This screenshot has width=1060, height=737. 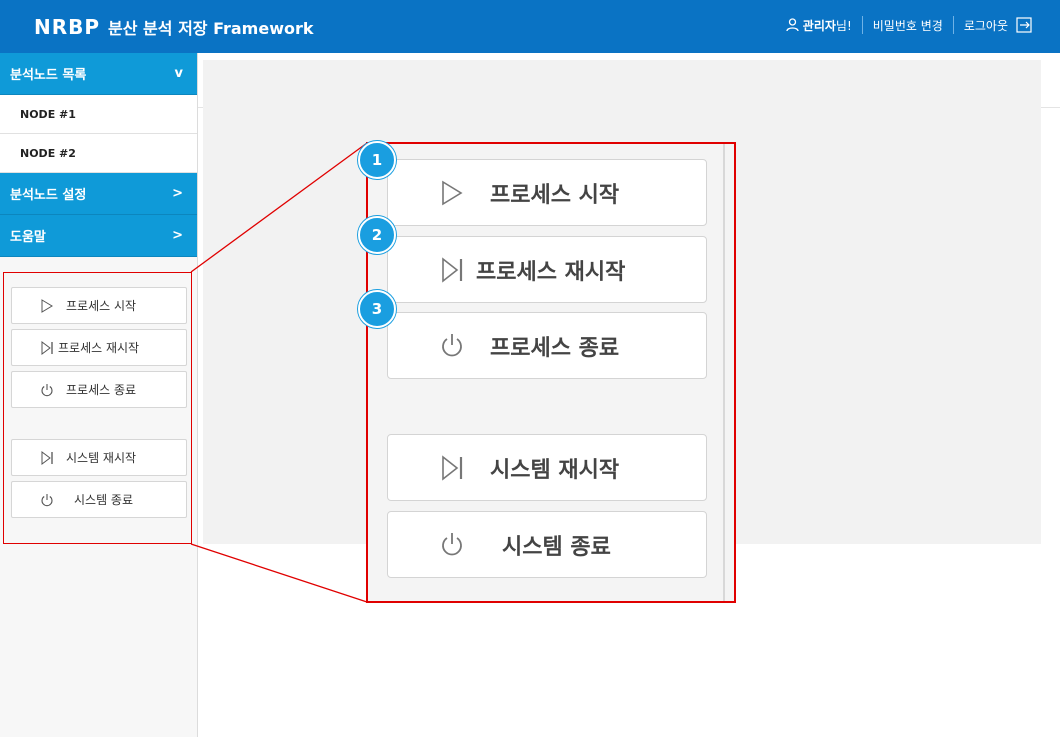 I want to click on menu-node-settings: 분석노드 설정 >, so click(x=98, y=194).